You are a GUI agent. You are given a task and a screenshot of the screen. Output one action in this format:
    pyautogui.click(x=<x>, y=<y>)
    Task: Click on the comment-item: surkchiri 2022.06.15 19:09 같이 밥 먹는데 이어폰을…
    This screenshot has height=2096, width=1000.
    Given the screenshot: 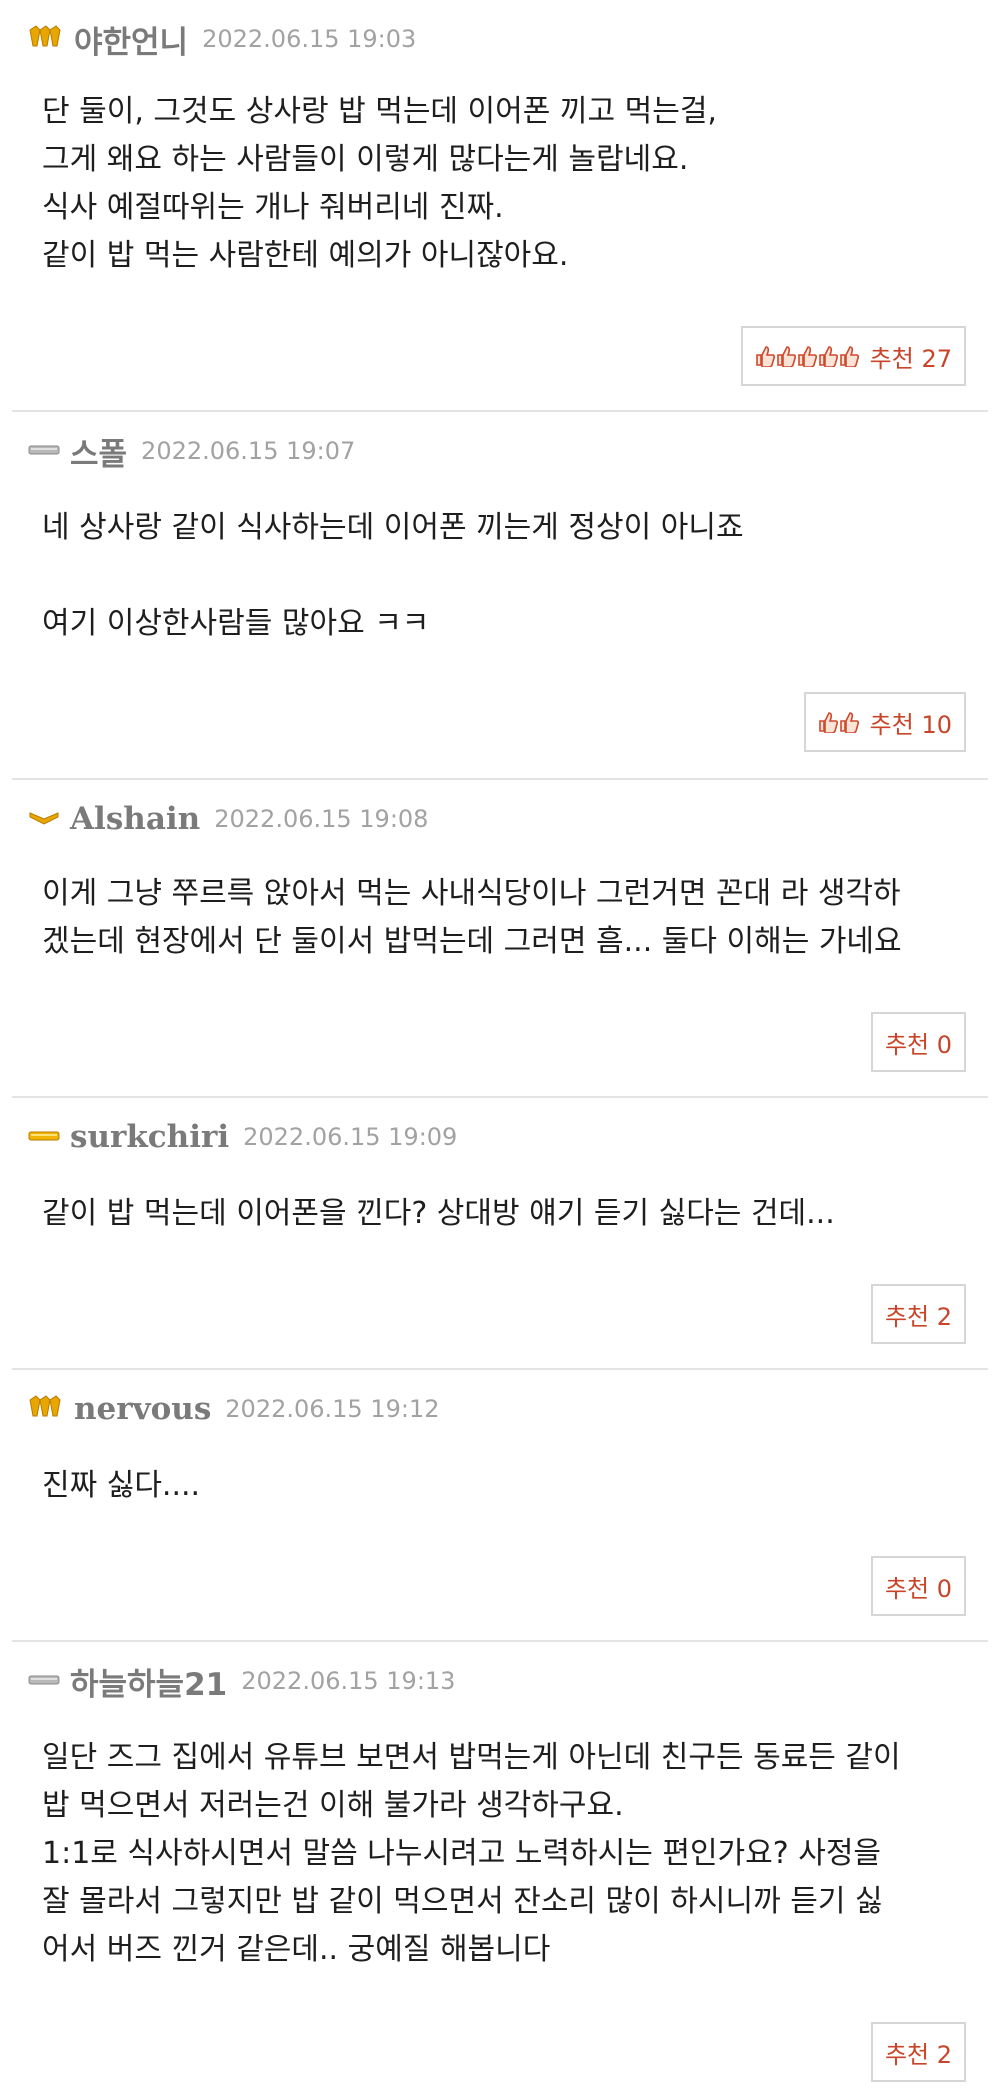 What is the action you would take?
    pyautogui.click(x=500, y=1234)
    